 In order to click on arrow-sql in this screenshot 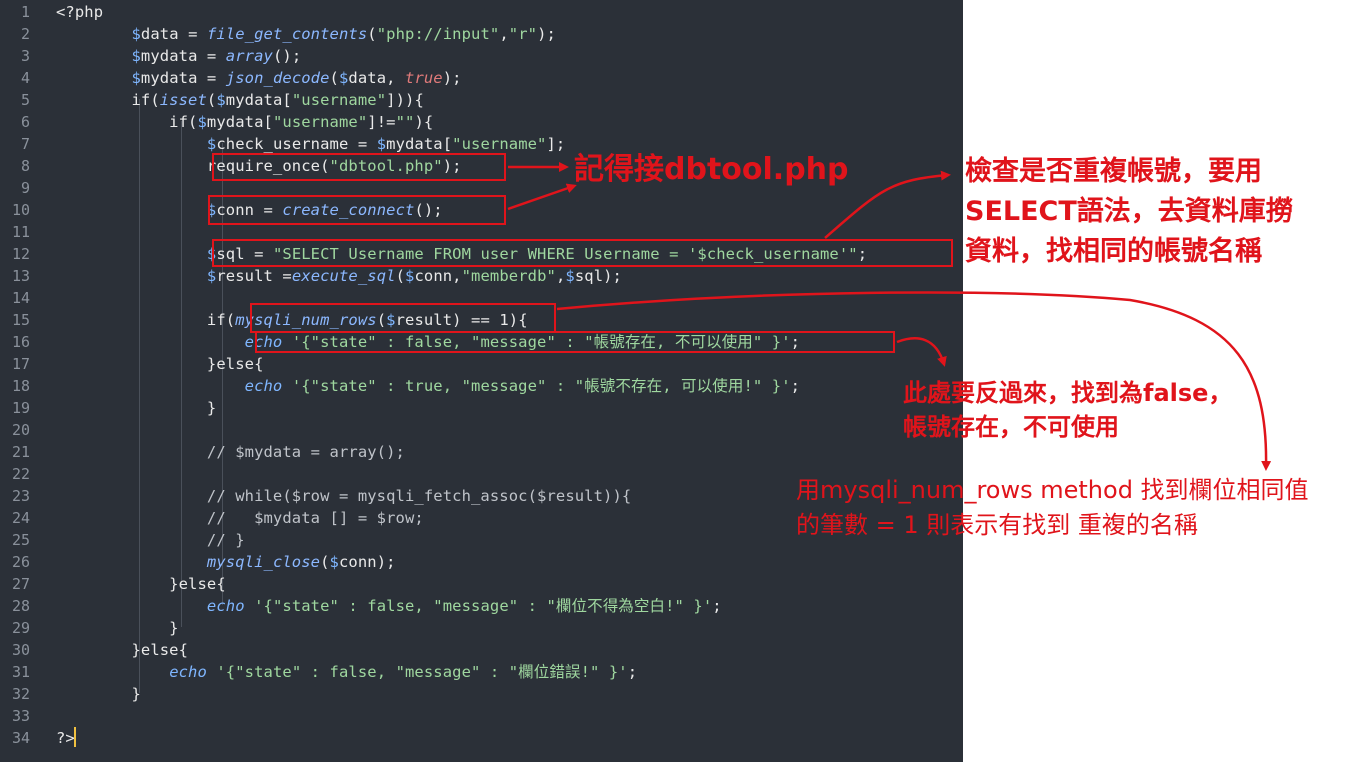, I will do `click(887, 204)`.